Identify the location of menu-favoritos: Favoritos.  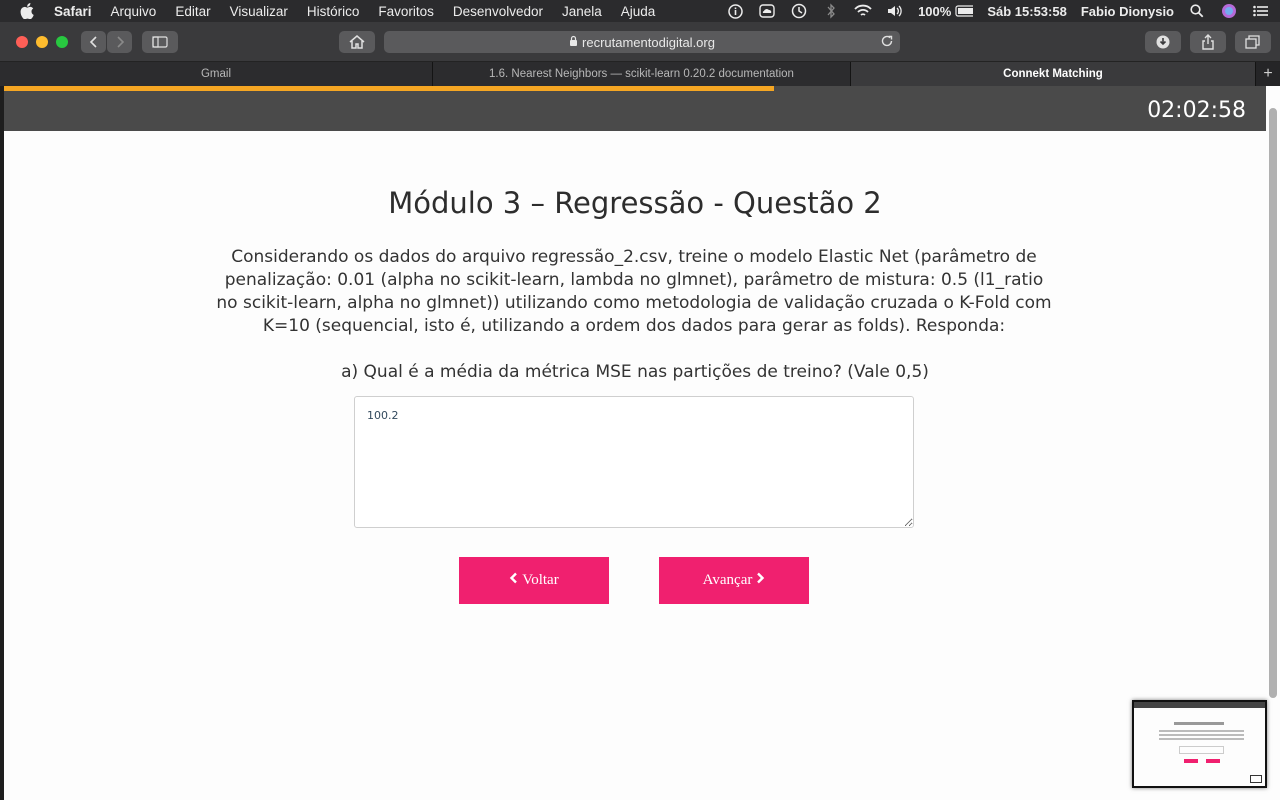
(406, 11).